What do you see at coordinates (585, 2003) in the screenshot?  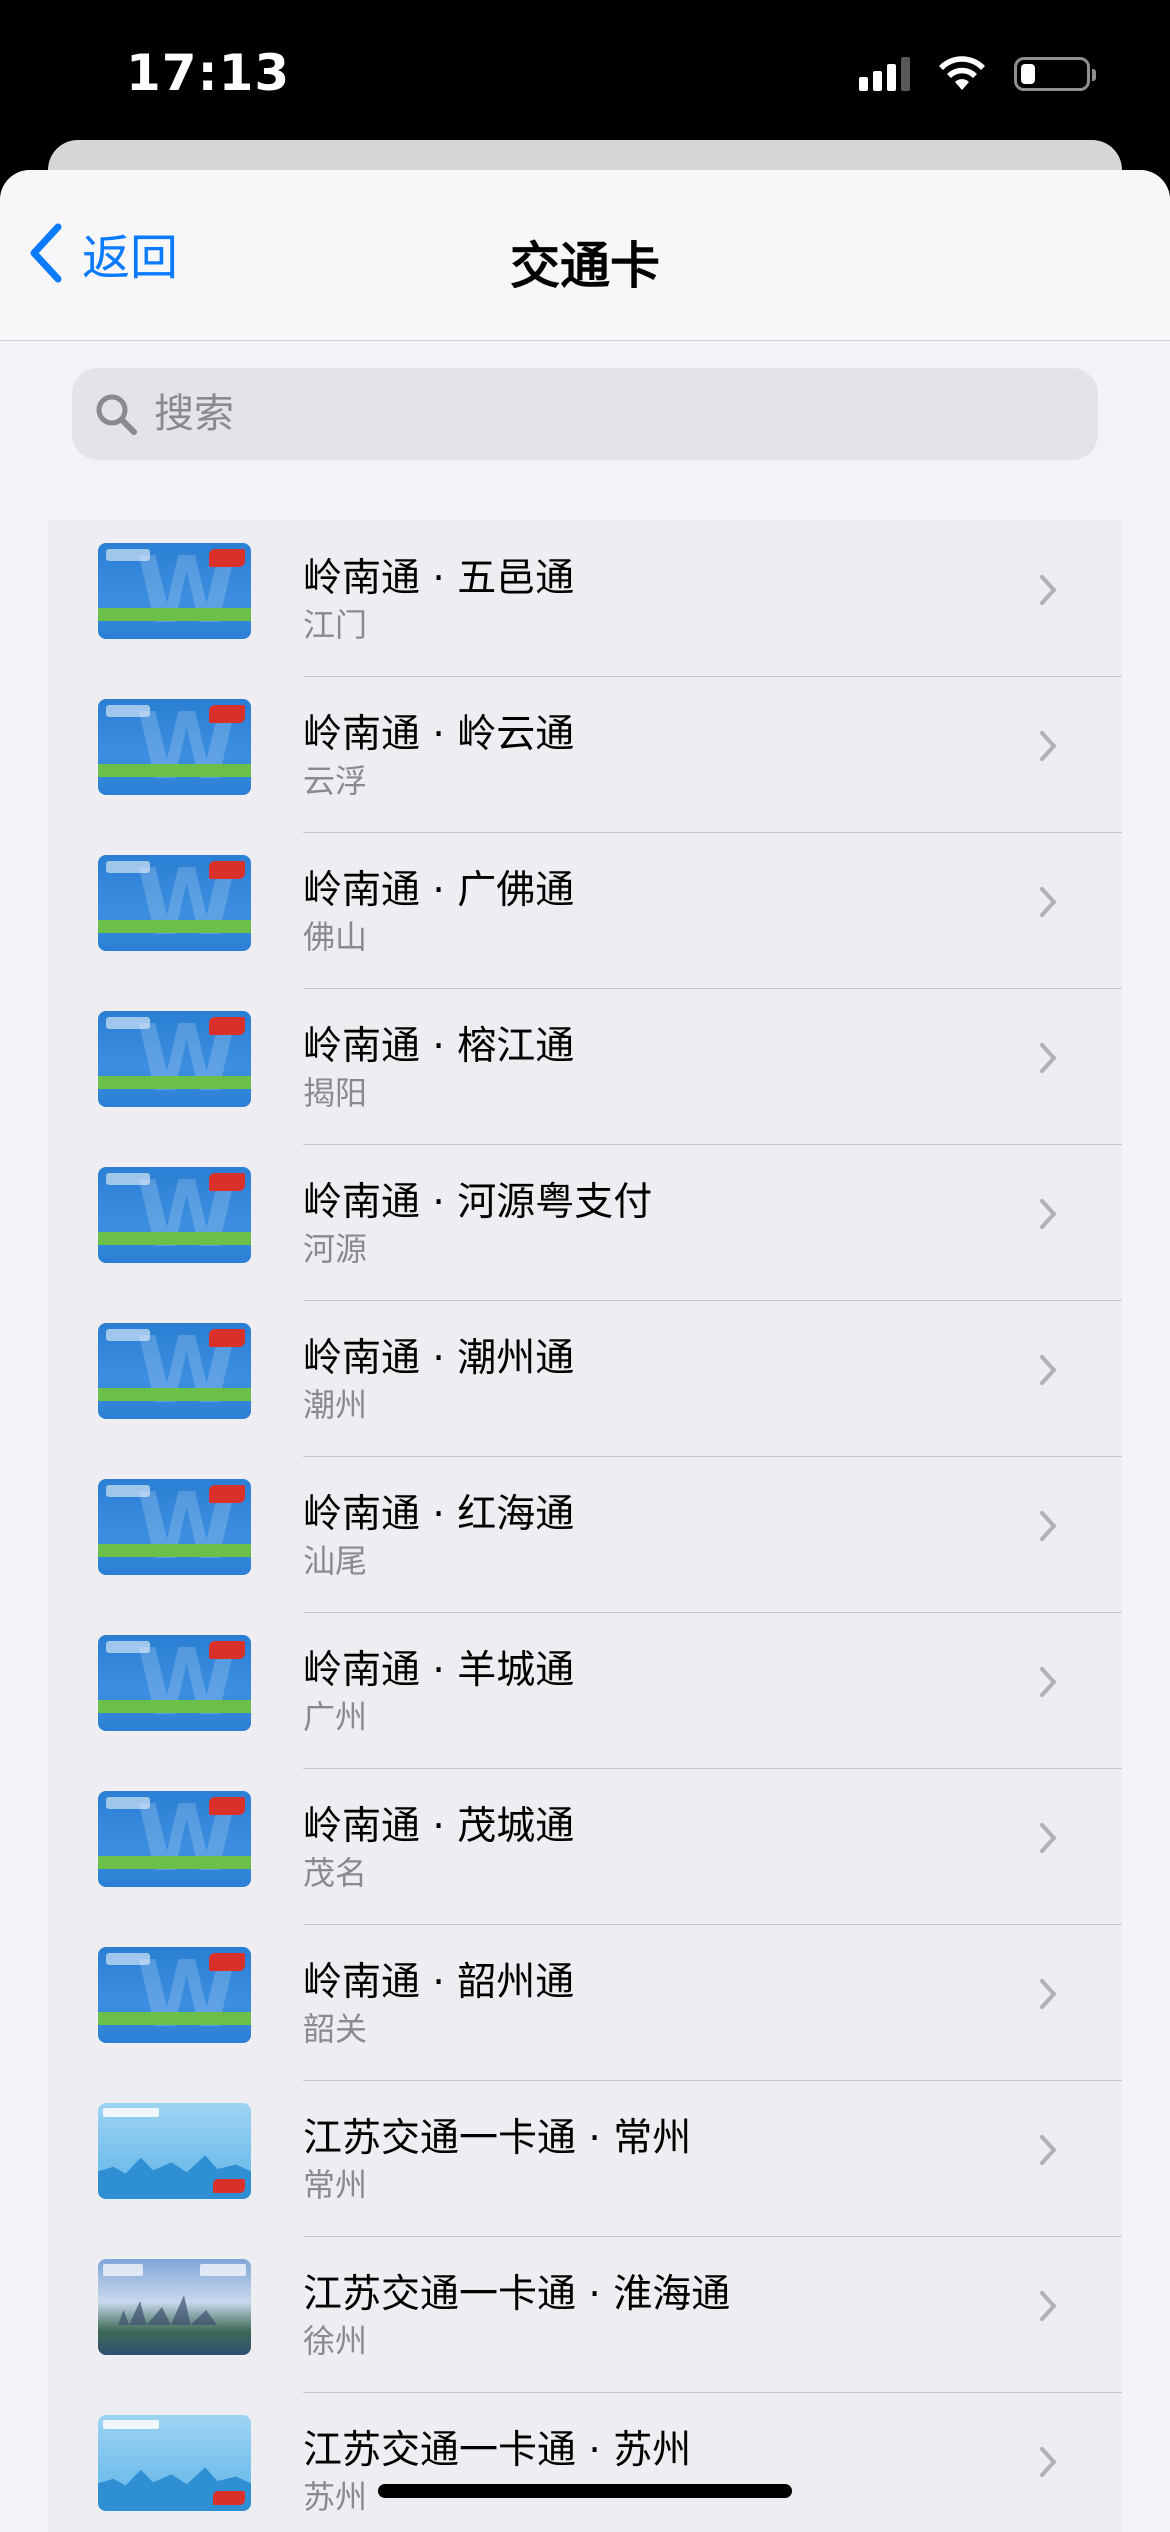 I see `list-item: W 岭南通 · 韶州通韶关` at bounding box center [585, 2003].